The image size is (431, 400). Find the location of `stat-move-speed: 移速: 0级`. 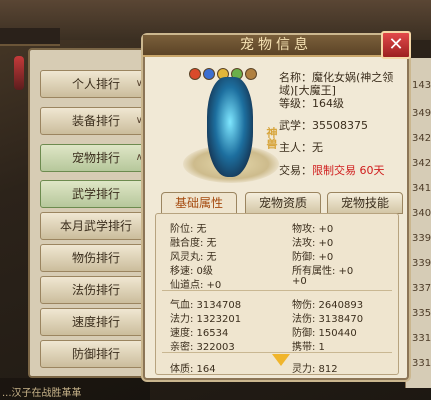

stat-move-speed: 移速: 0级 is located at coordinates (191, 271).